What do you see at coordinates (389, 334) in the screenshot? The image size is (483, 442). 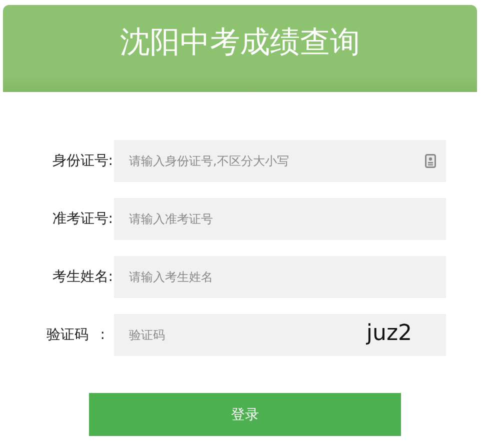 I see `captcha-code: juz2` at bounding box center [389, 334].